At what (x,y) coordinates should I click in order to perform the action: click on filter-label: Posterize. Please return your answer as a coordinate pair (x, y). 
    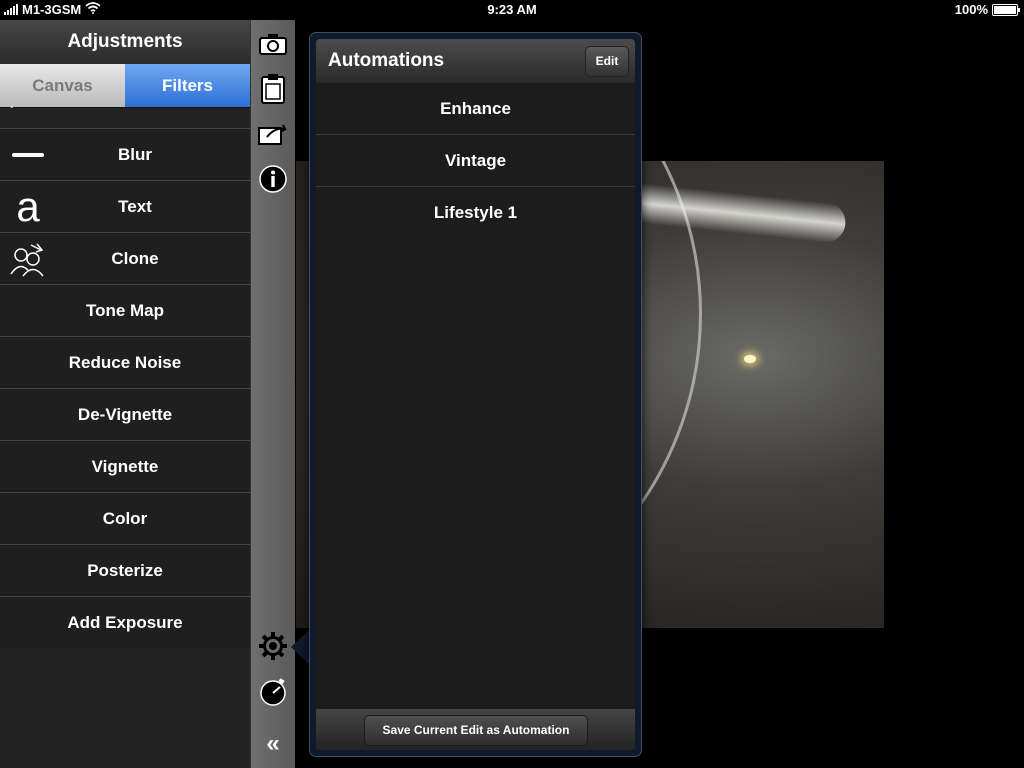
    Looking at the image, I should click on (125, 570).